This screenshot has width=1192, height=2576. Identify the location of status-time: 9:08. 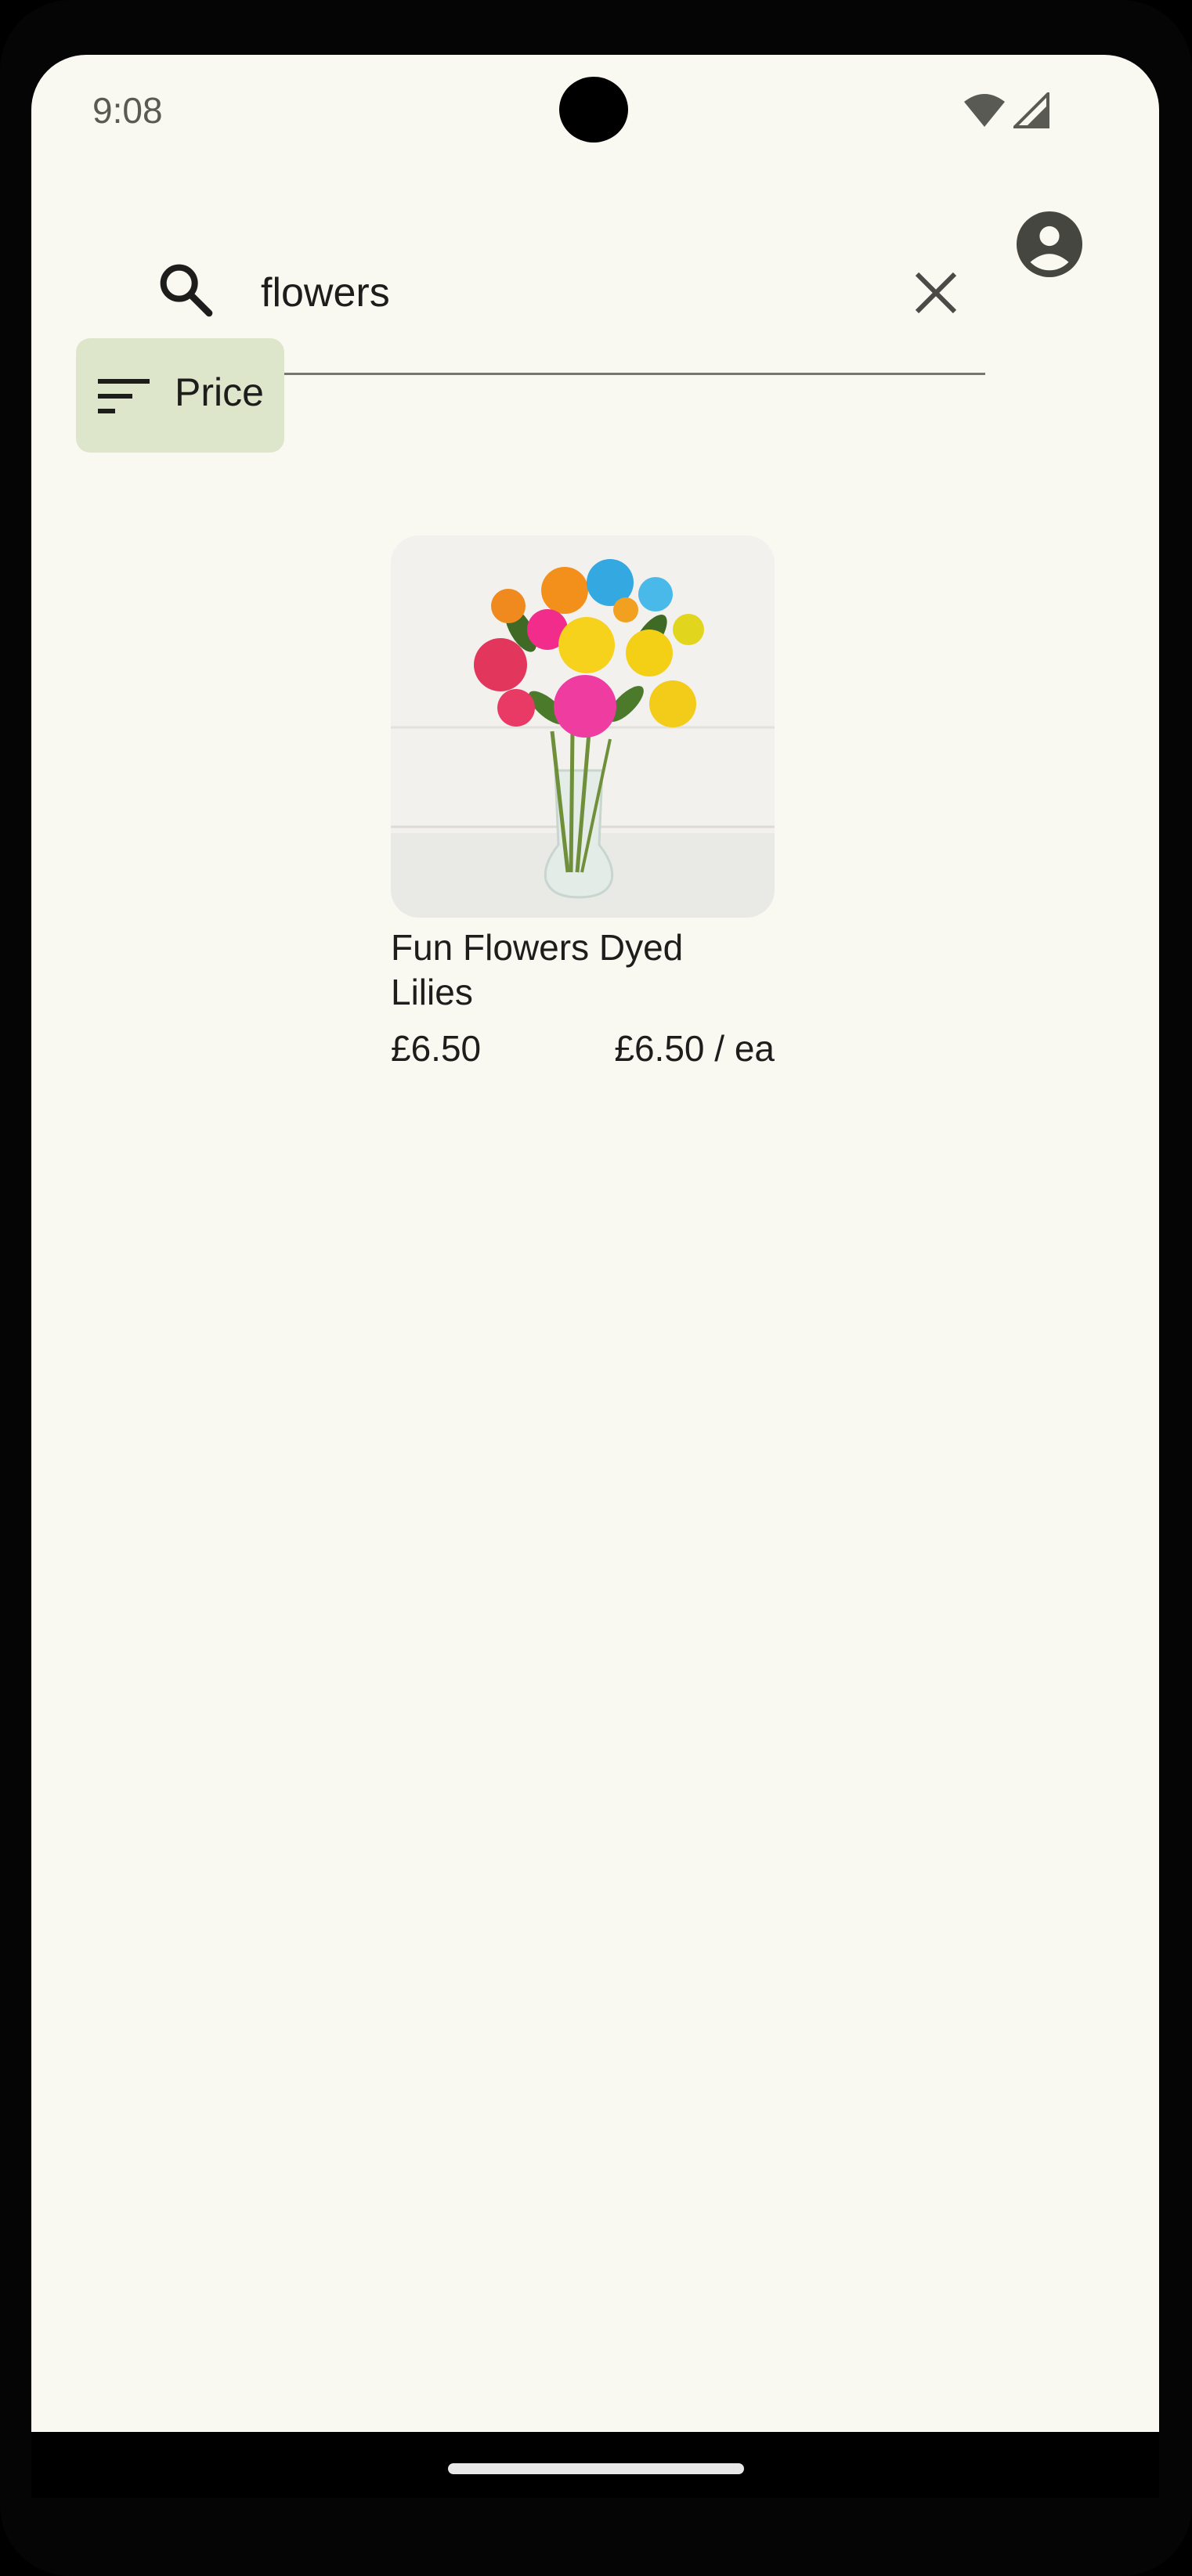
(127, 110).